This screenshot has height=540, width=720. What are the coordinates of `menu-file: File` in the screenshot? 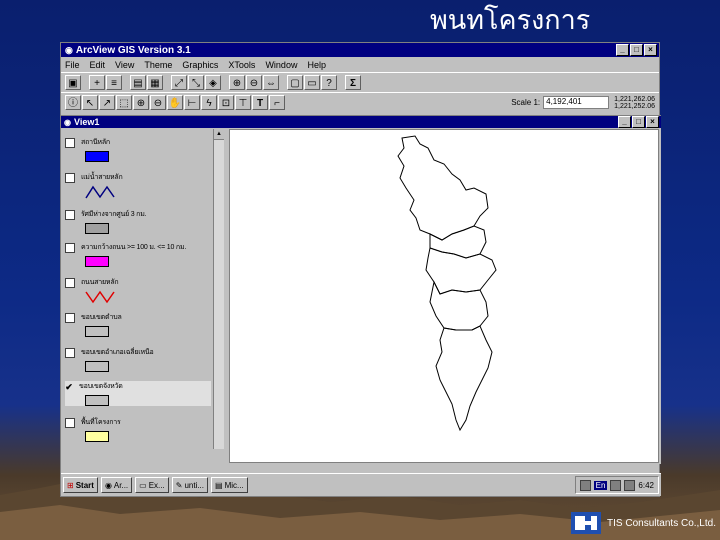 It's located at (72, 65).